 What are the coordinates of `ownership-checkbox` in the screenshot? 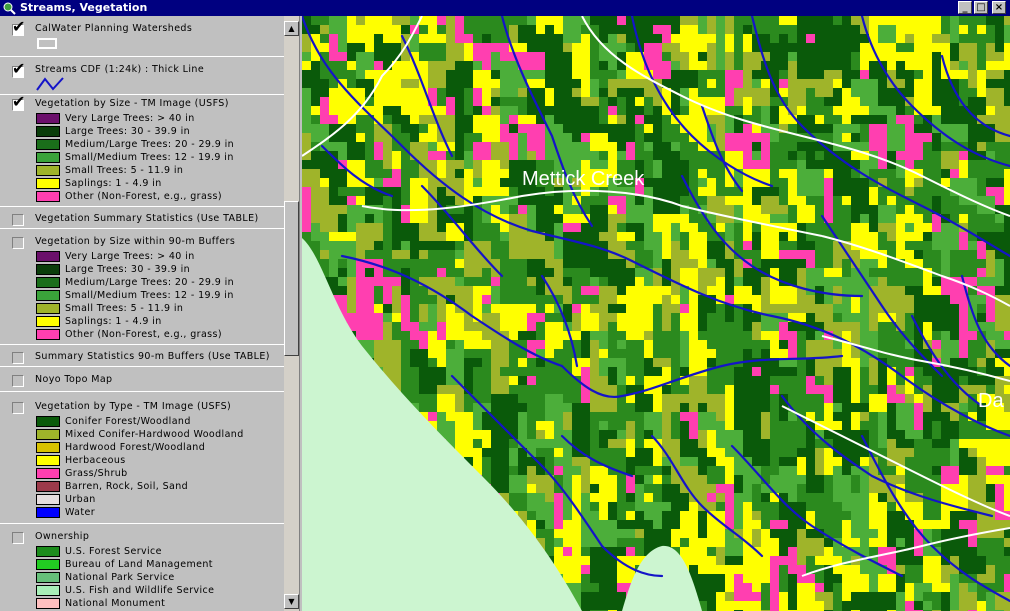 It's located at (18, 538).